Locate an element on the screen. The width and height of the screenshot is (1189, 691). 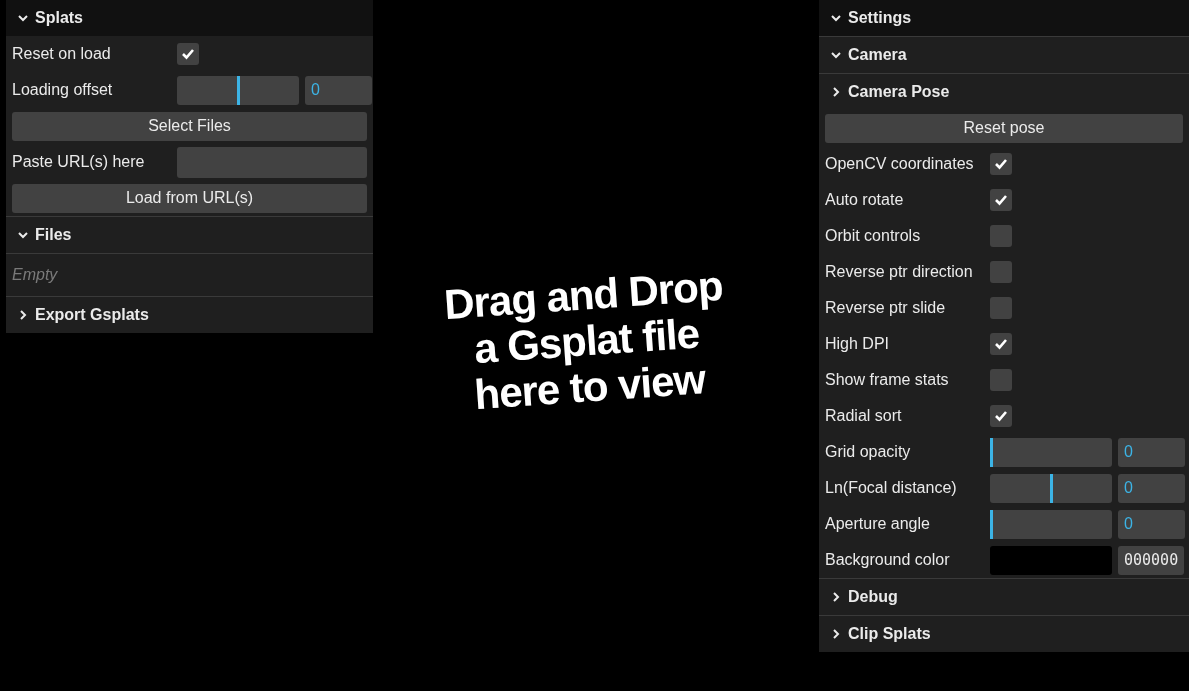
color-swatch is located at coordinates (1051, 560).